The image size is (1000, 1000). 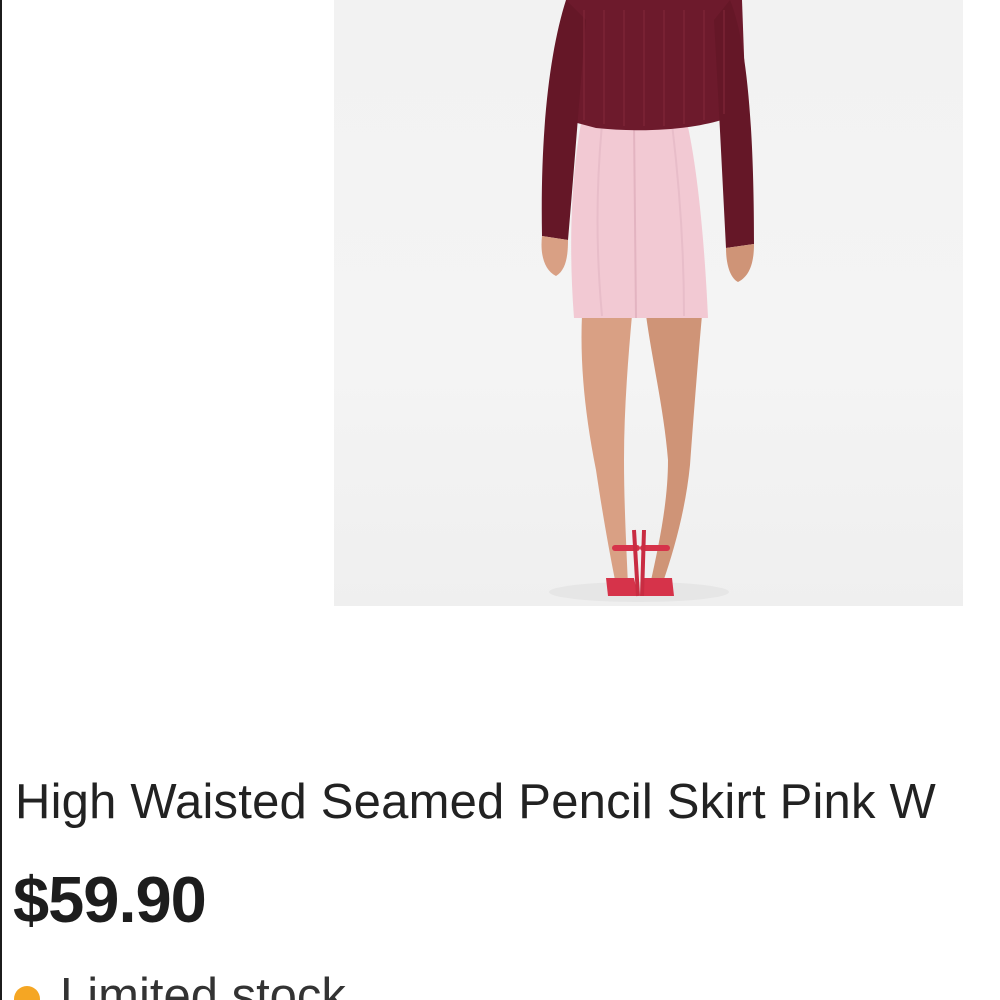 What do you see at coordinates (734, 124) in the screenshot?
I see `sweater-right-sleeve` at bounding box center [734, 124].